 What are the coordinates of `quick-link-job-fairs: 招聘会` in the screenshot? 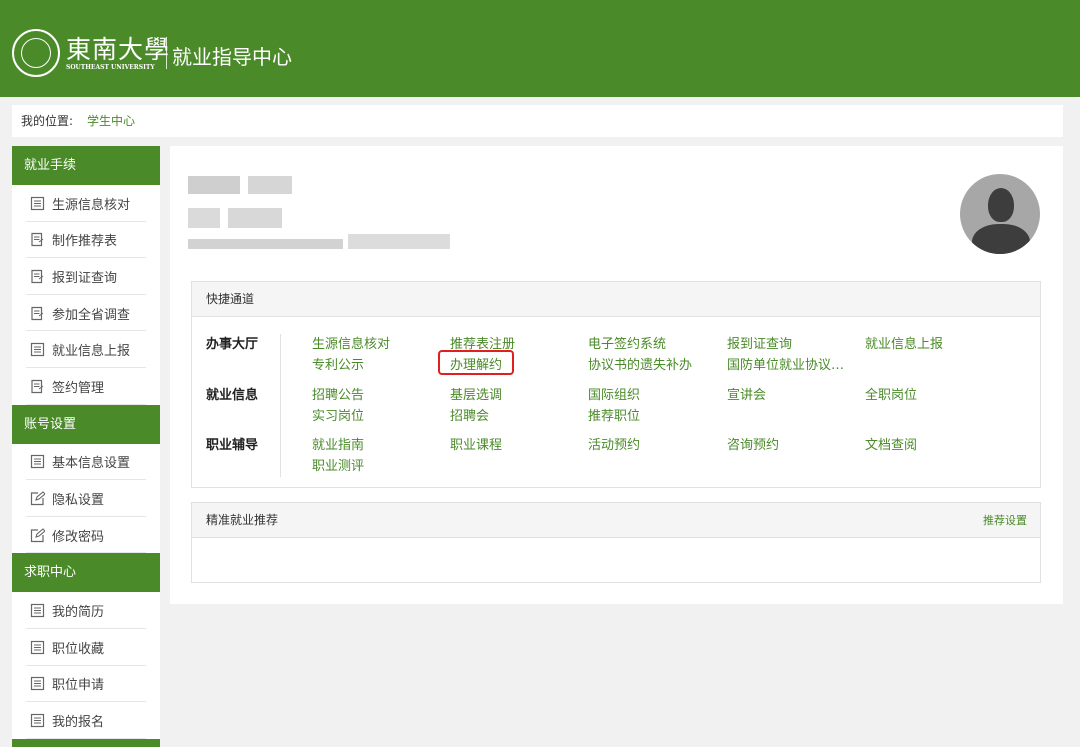 It's located at (469, 414).